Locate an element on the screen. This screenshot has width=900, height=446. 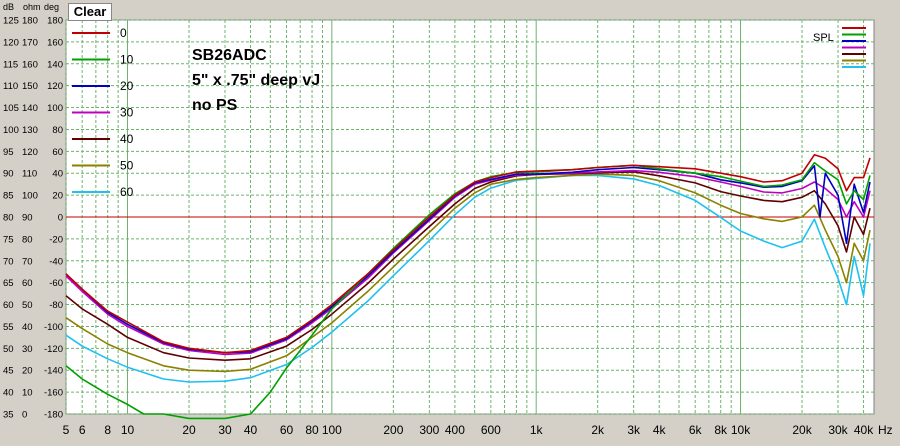
y-tick-deg: 20 is located at coordinates (57, 196).